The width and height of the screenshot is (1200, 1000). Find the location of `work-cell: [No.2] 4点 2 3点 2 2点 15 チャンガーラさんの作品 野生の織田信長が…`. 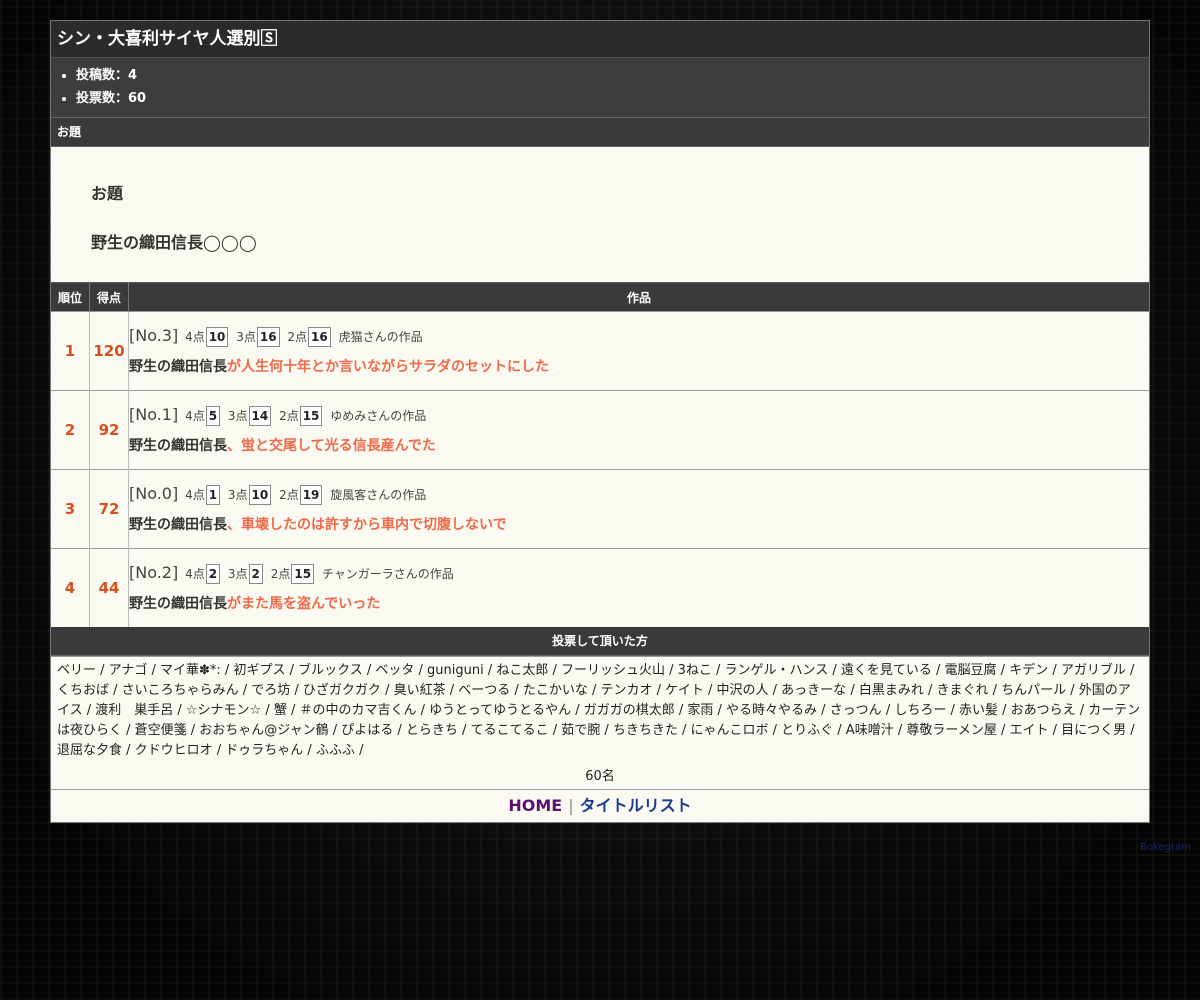

work-cell: [No.2] 4点 2 3点 2 2点 15 チャンガーラさんの作品 野生の織田信長が… is located at coordinates (638, 587).